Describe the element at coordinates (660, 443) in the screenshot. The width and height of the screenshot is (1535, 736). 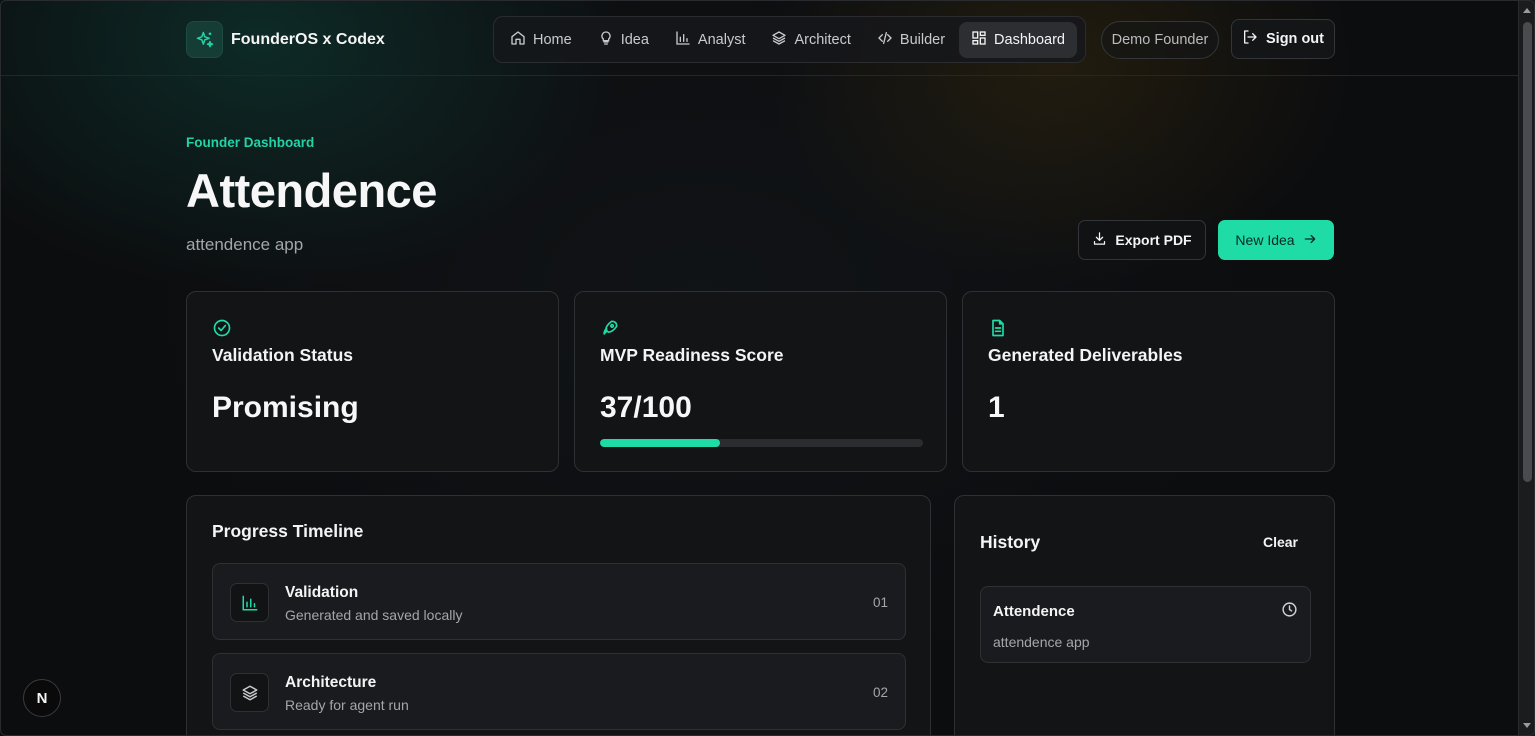
I see `mvp-progress-fill` at that location.